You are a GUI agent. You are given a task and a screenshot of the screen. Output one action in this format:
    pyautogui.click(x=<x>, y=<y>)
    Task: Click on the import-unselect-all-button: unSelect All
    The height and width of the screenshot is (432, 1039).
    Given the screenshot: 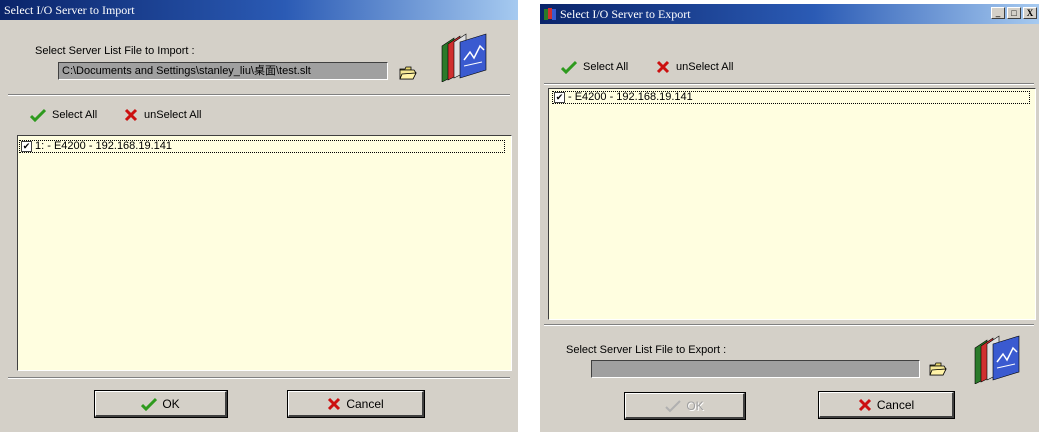 What is the action you would take?
    pyautogui.click(x=162, y=115)
    